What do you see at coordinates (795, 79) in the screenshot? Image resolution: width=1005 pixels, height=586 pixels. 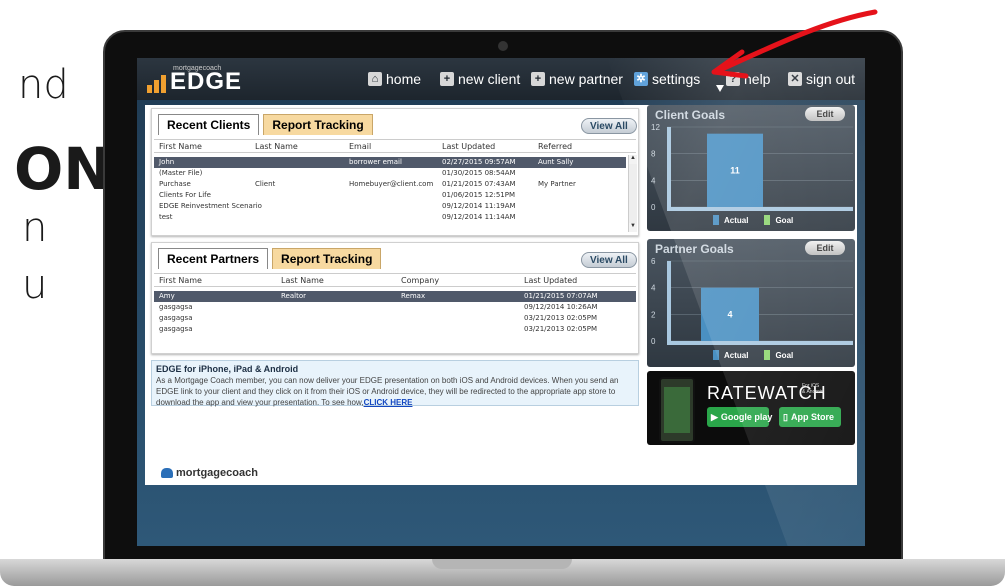 I see `close-icon: ✕` at bounding box center [795, 79].